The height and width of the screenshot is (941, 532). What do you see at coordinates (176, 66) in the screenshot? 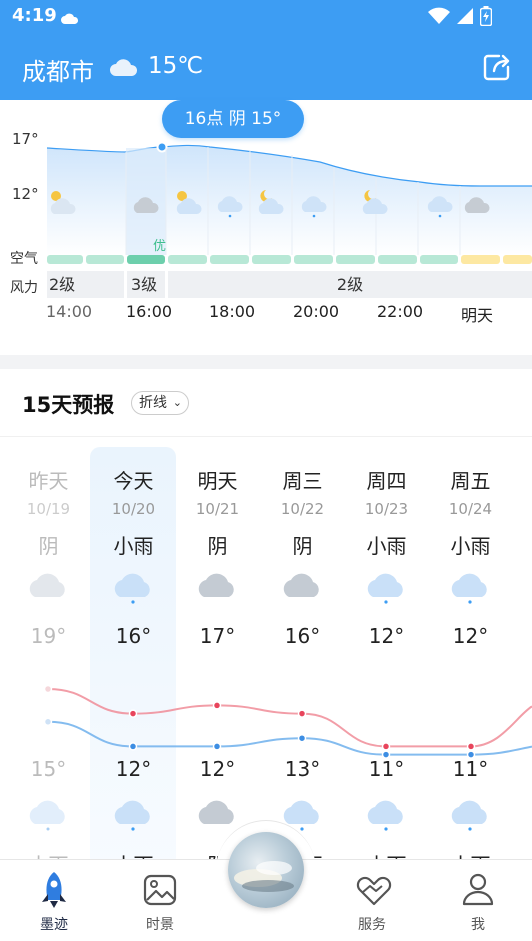
I see `current-temperature: 15℃` at bounding box center [176, 66].